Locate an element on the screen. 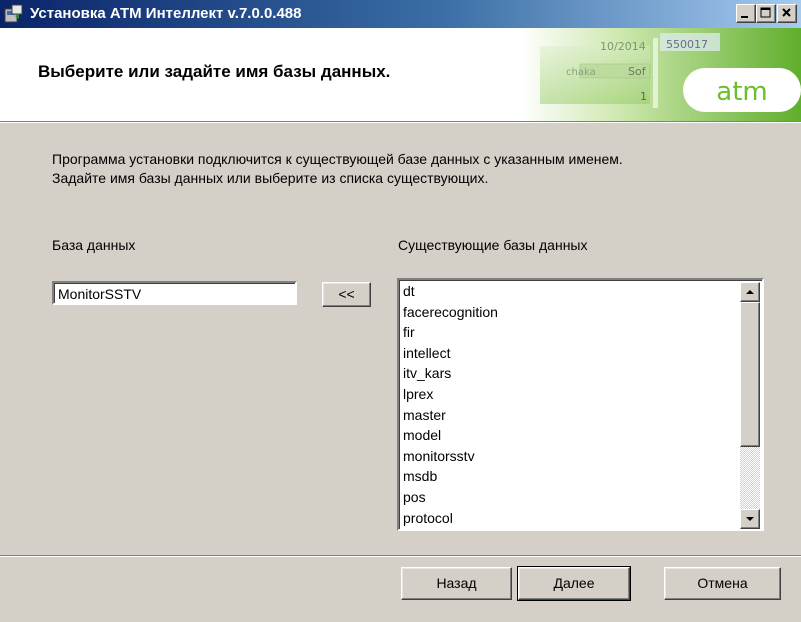 This screenshot has height=622, width=801. banner-art-number: 1 is located at coordinates (643, 96).